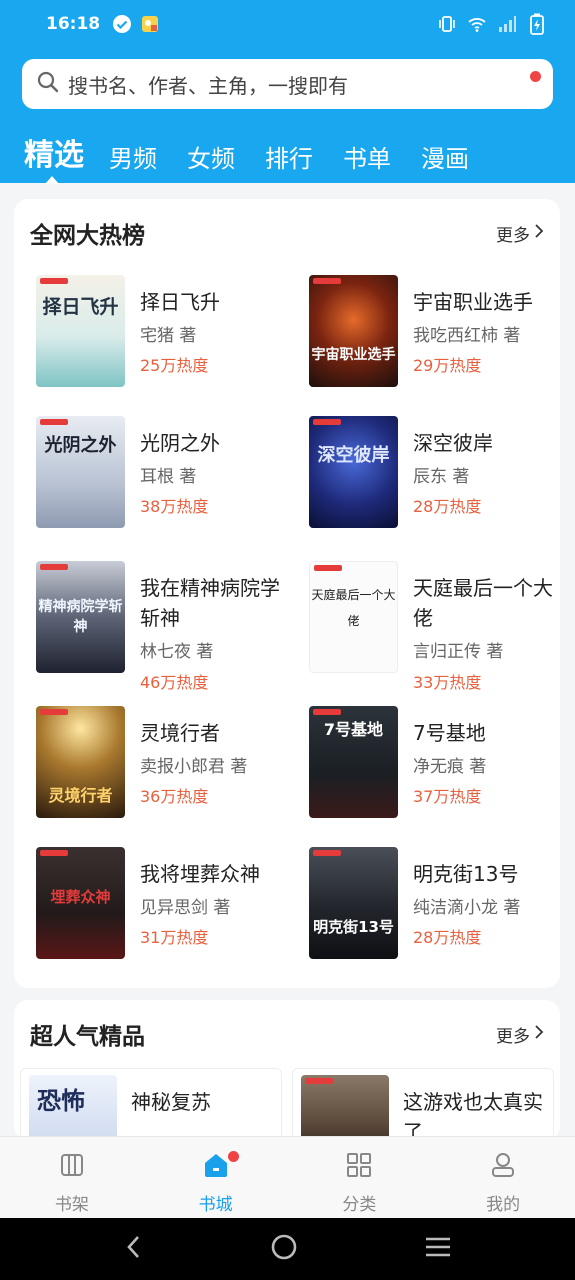 This screenshot has width=575, height=1280. Describe the element at coordinates (353, 927) in the screenshot. I see `cover-title: 明克街13号` at that location.